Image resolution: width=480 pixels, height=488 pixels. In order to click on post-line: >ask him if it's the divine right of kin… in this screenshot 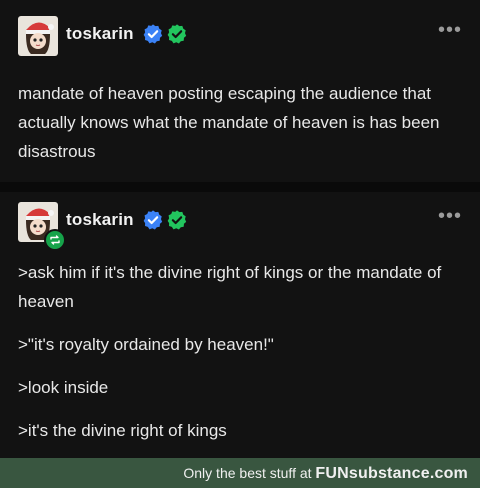, I will do `click(230, 287)`.